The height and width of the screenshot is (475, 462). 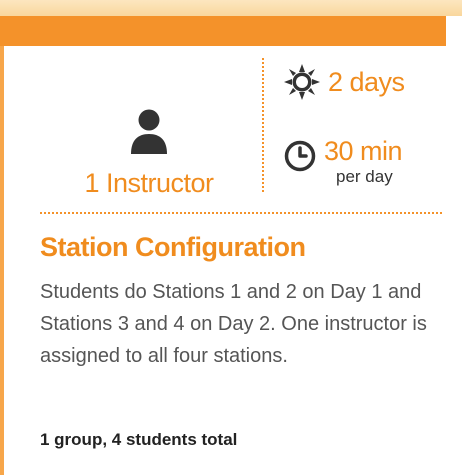 What do you see at coordinates (363, 151) in the screenshot?
I see `time-value: 30 min` at bounding box center [363, 151].